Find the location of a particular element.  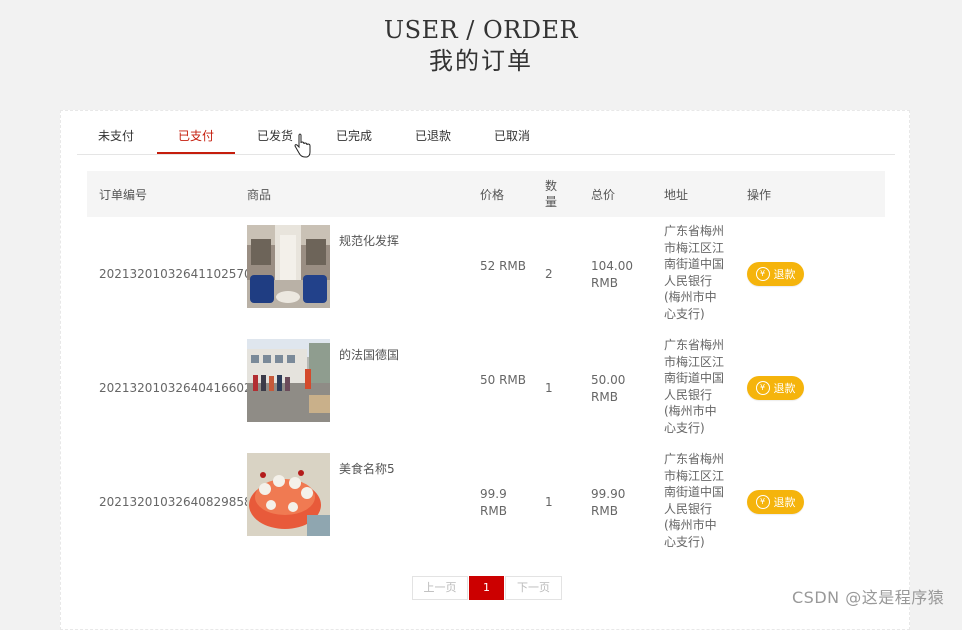

header-address: 地址 is located at coordinates (676, 194).